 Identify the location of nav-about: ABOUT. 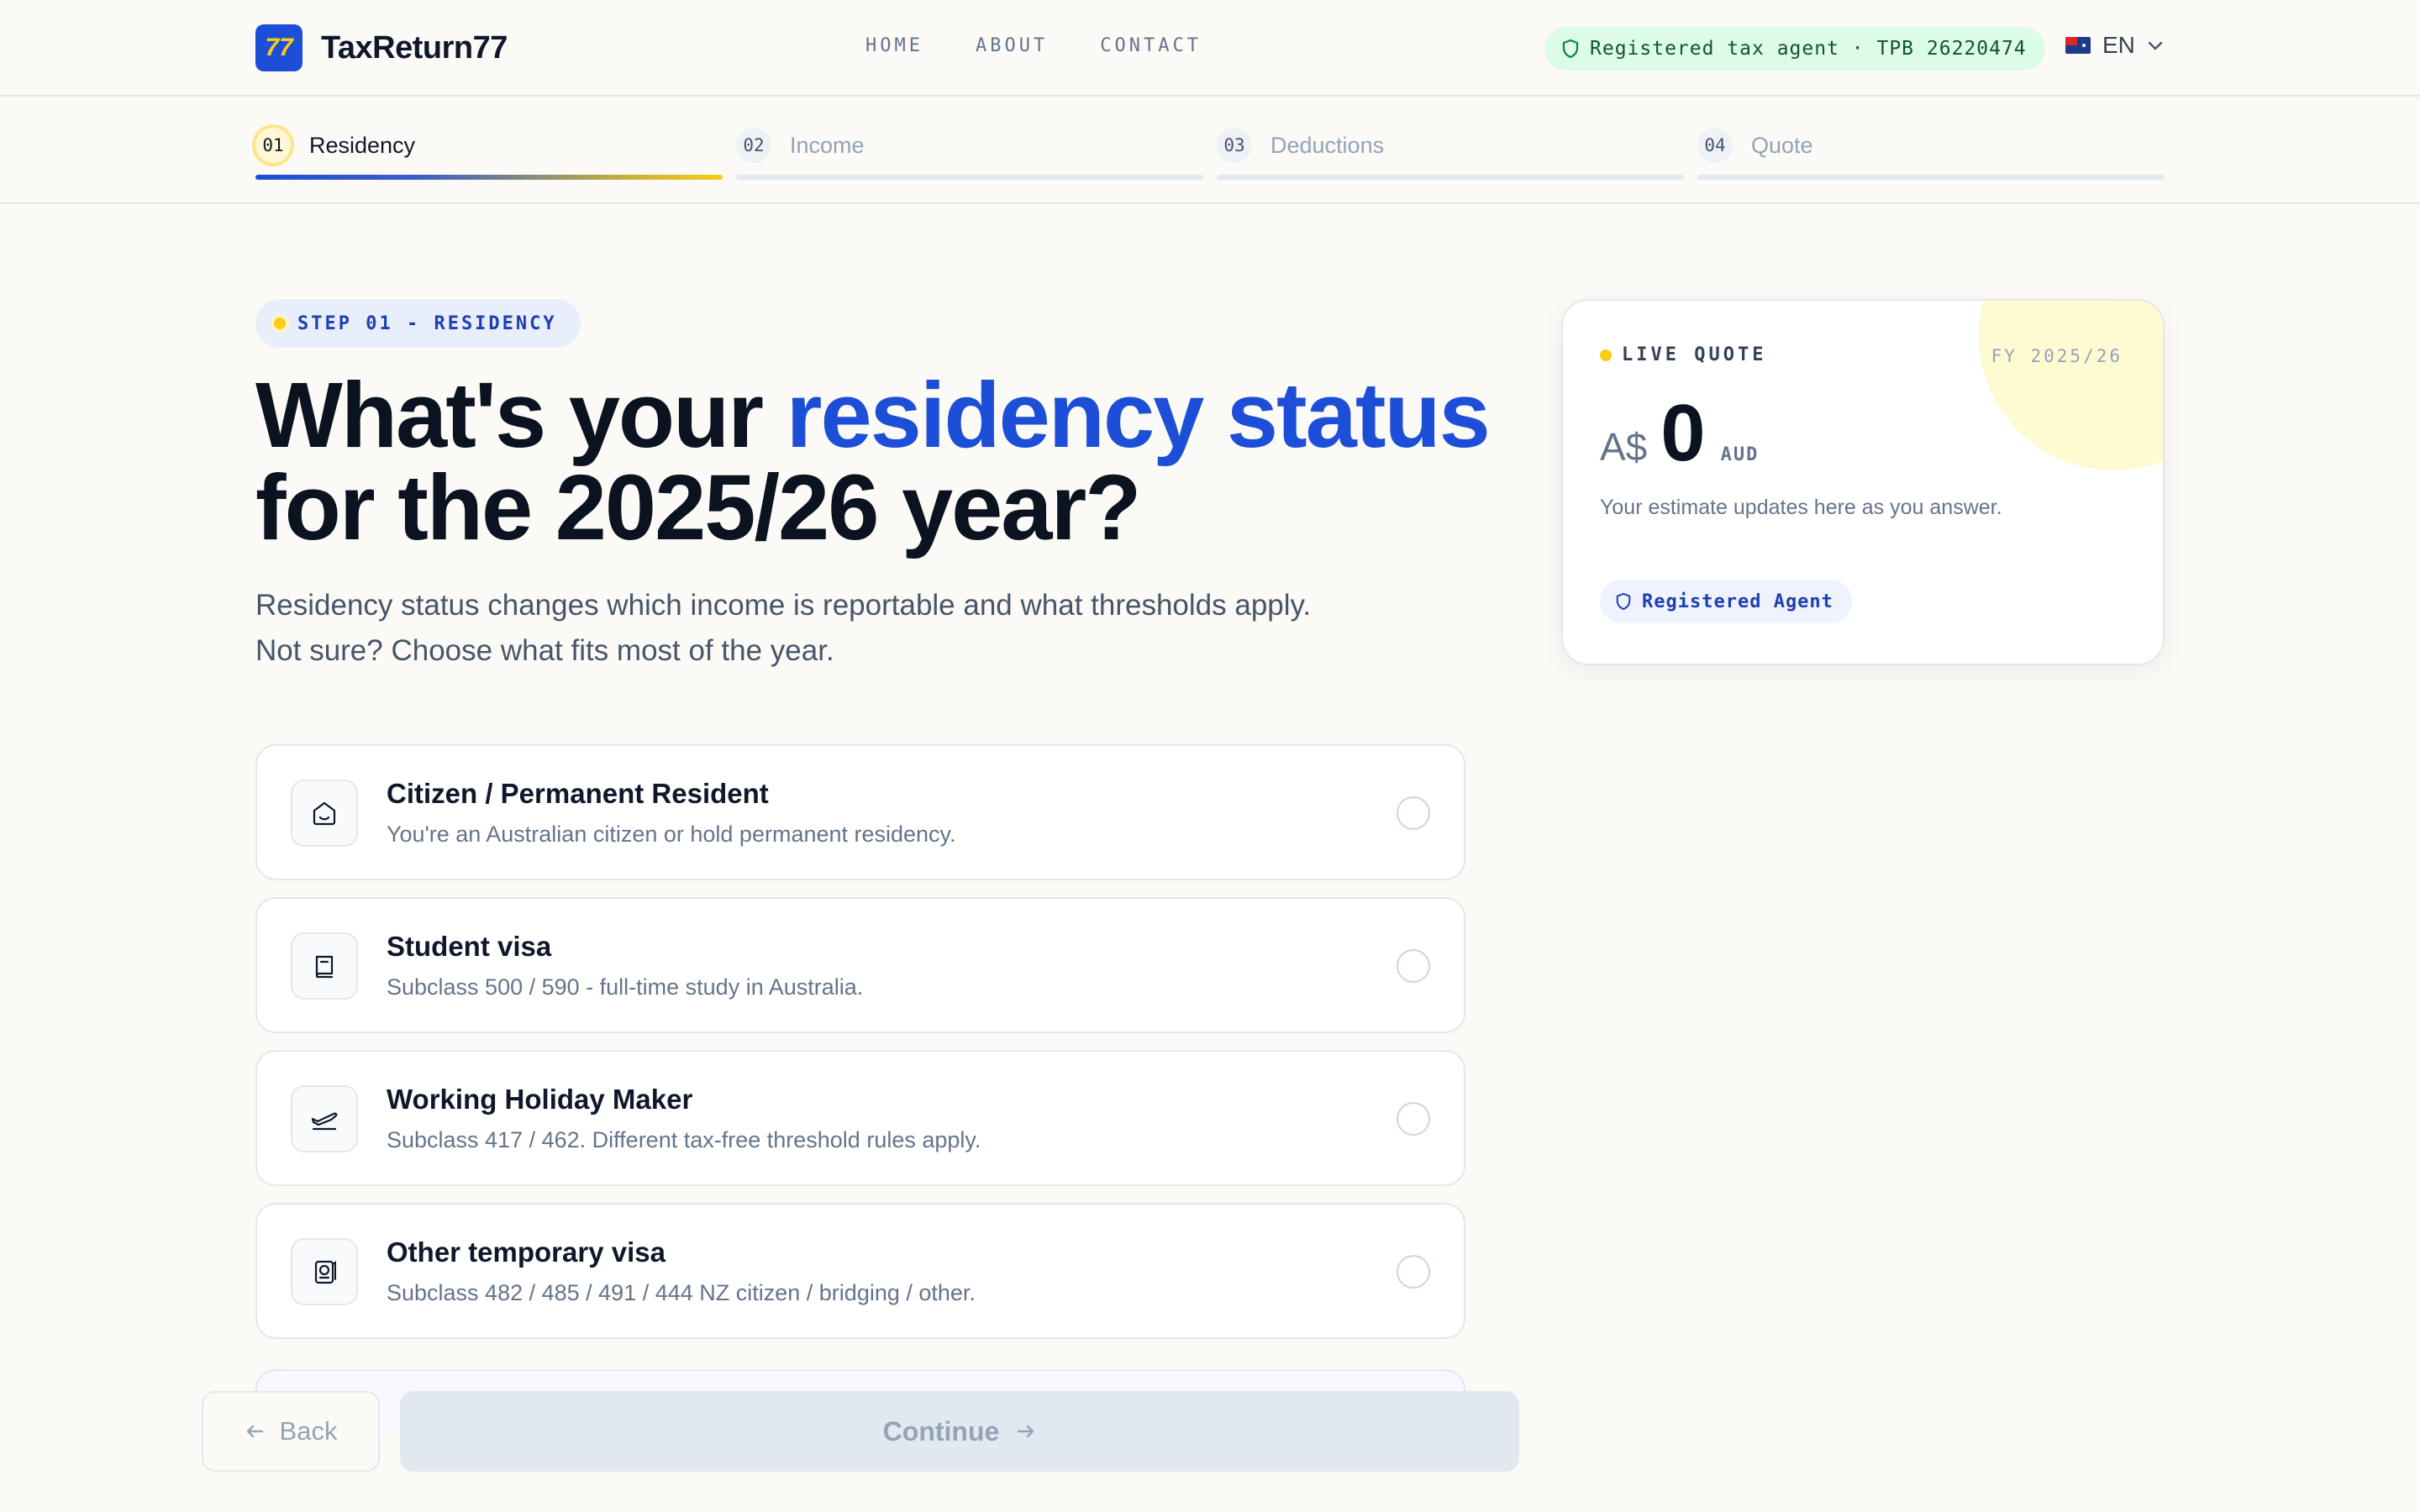
(1012, 45).